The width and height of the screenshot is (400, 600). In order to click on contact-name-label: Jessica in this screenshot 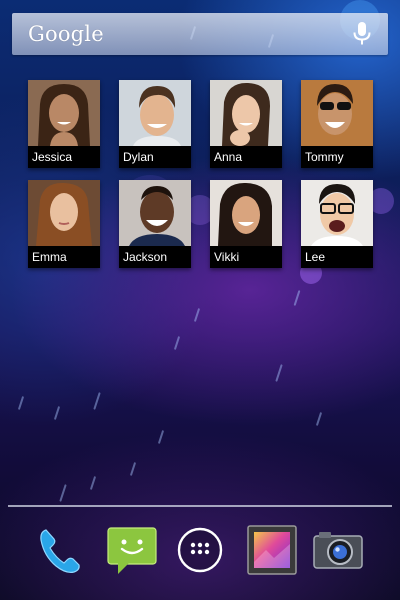, I will do `click(64, 157)`.